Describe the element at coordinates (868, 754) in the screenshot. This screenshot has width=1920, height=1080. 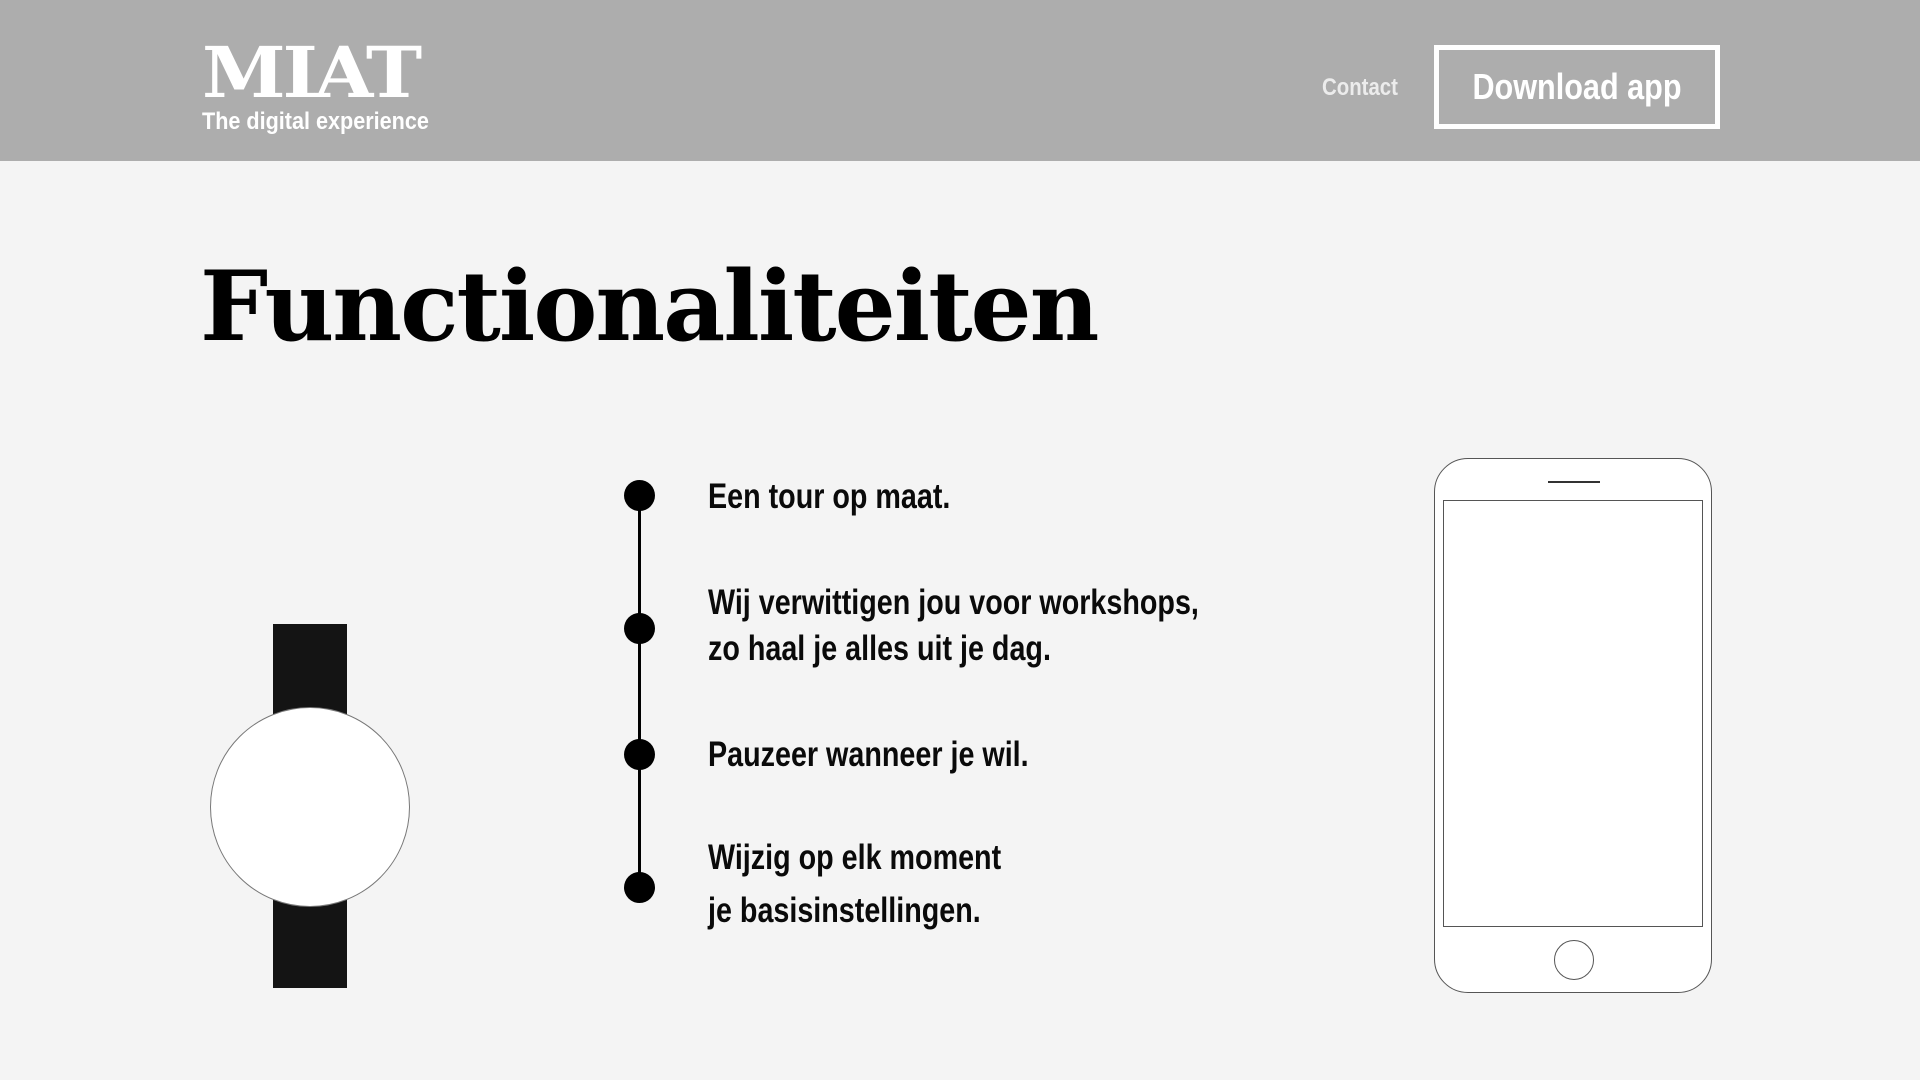
I see `feature-text: Pauzeer wanneer je wil.` at that location.